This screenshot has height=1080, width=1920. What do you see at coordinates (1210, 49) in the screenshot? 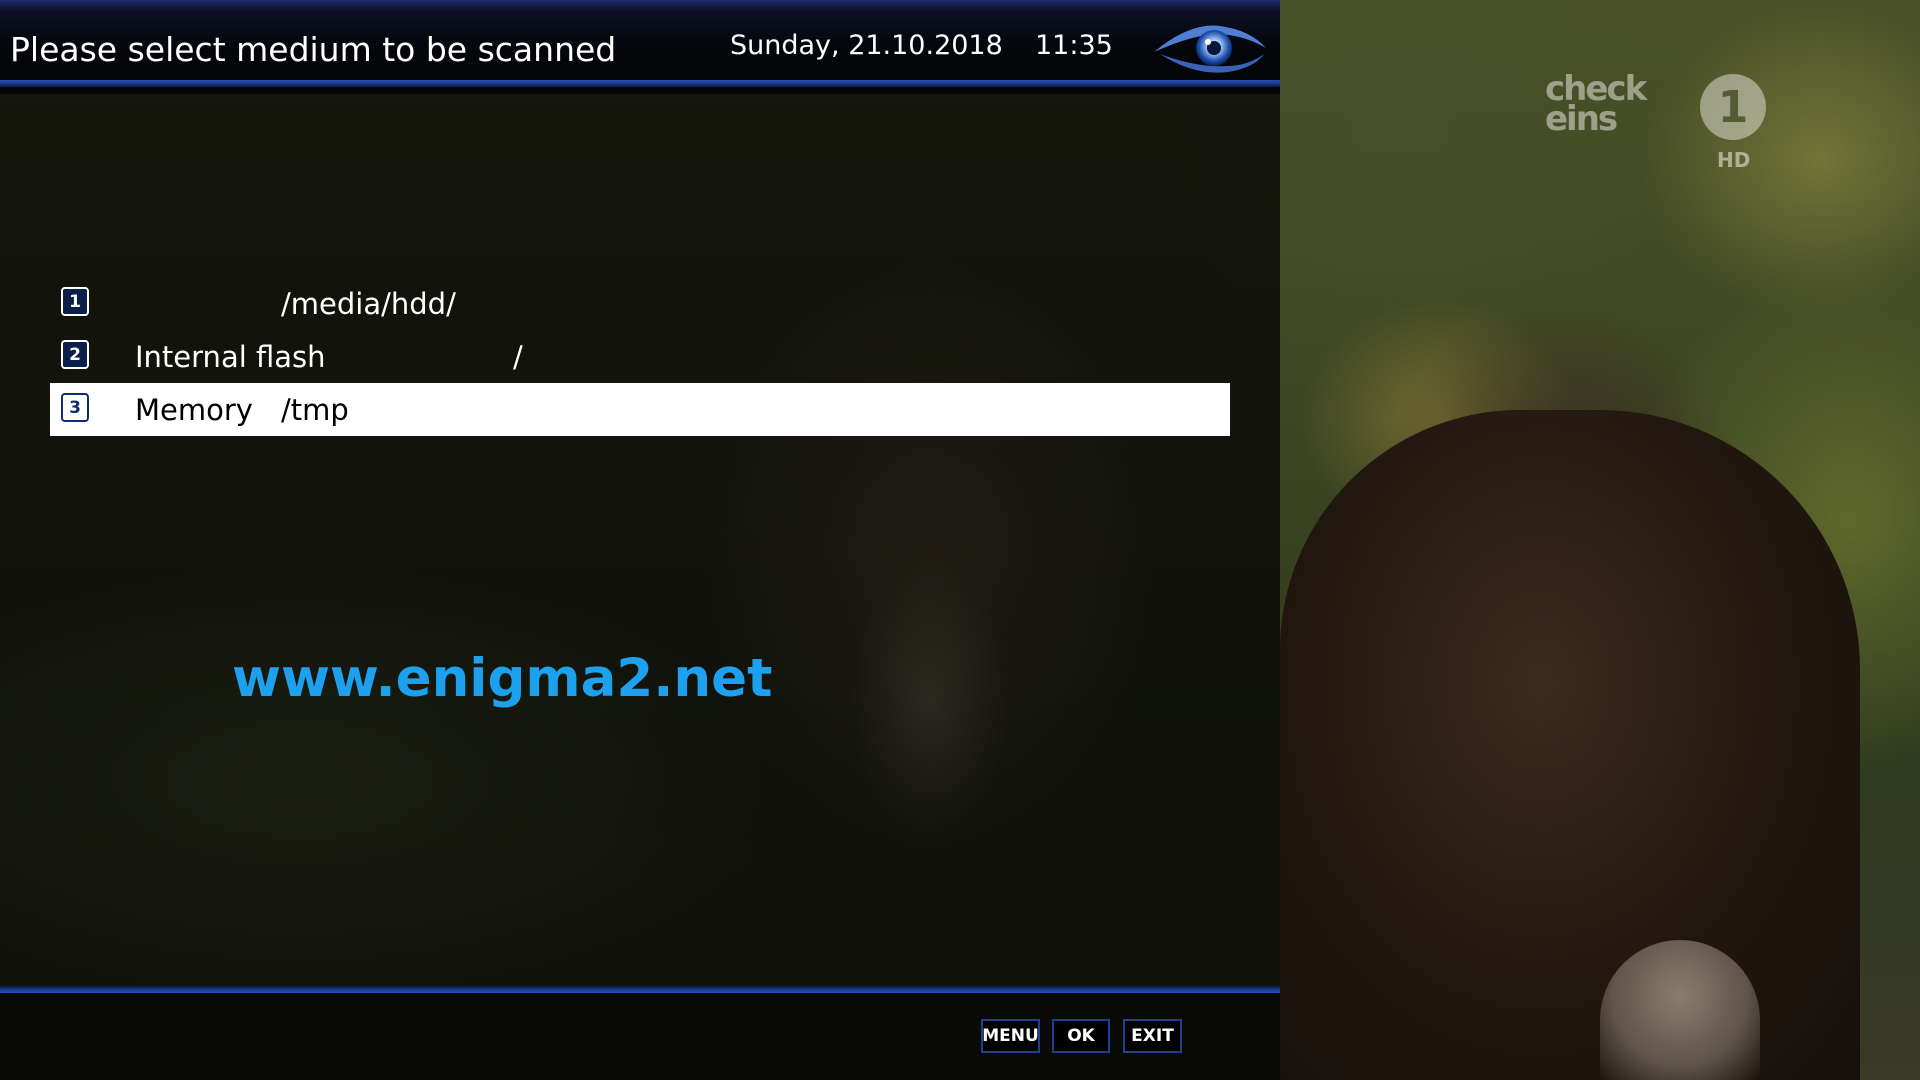
I see `eye-logo-icon` at bounding box center [1210, 49].